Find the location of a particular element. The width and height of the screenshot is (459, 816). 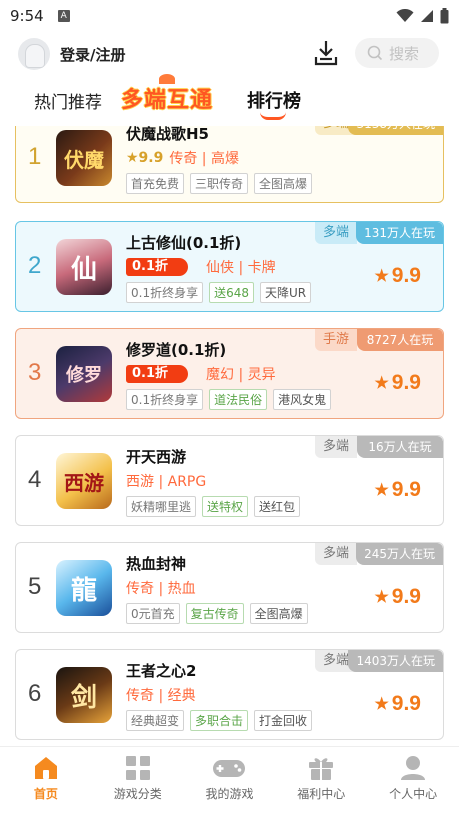

game-tag: 首充免费 is located at coordinates (155, 183).